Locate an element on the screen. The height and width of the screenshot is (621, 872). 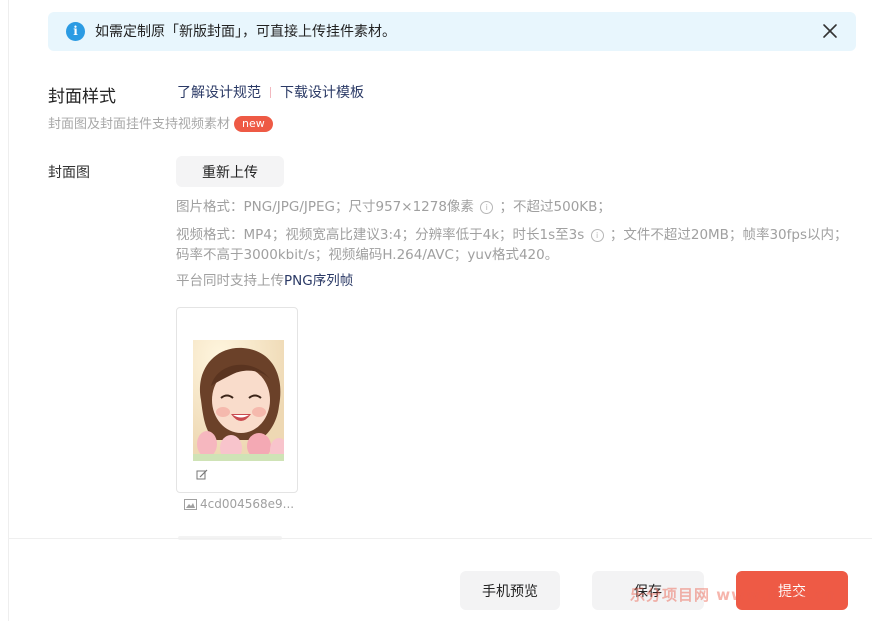
portrait-illustration is located at coordinates (238, 400).